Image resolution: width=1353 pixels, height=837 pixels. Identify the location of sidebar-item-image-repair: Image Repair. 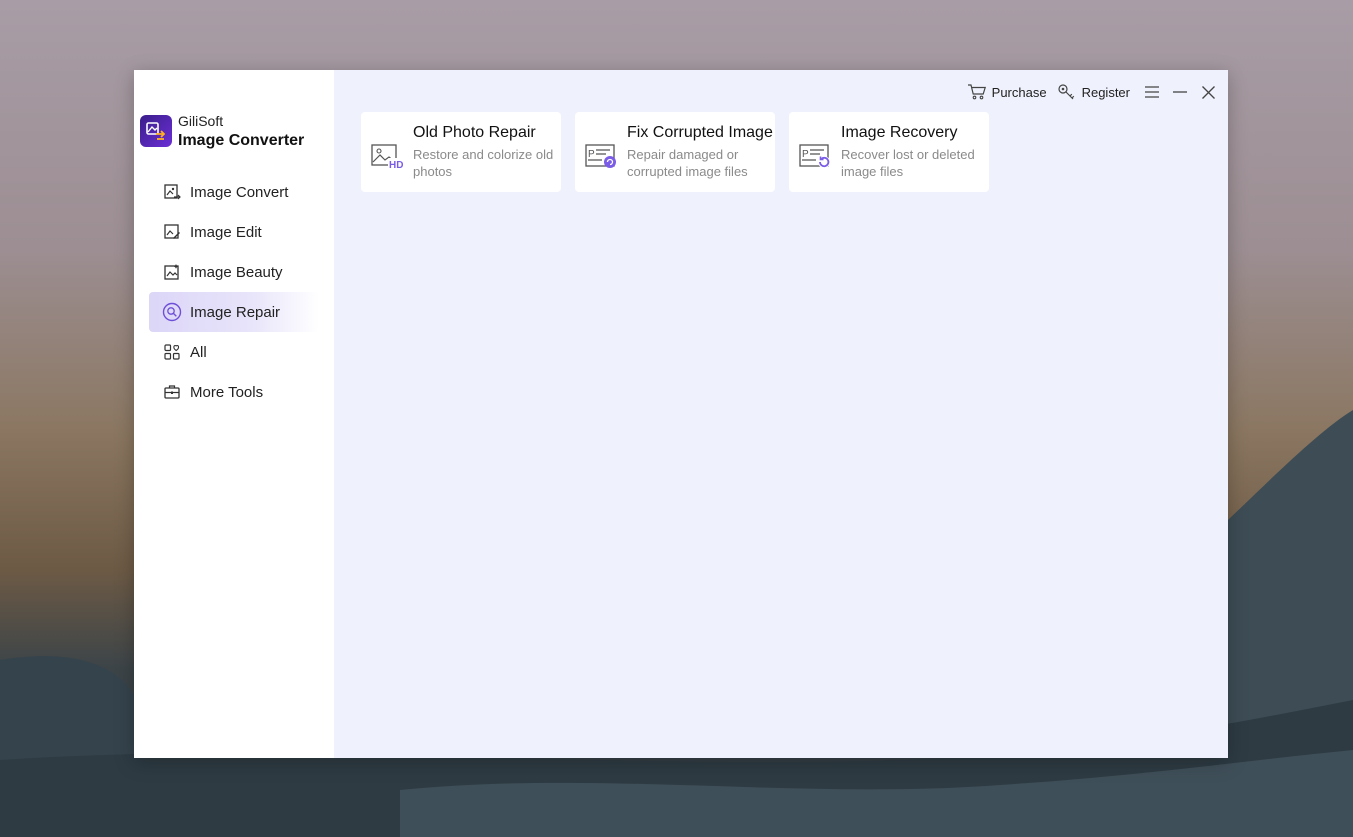
(234, 312).